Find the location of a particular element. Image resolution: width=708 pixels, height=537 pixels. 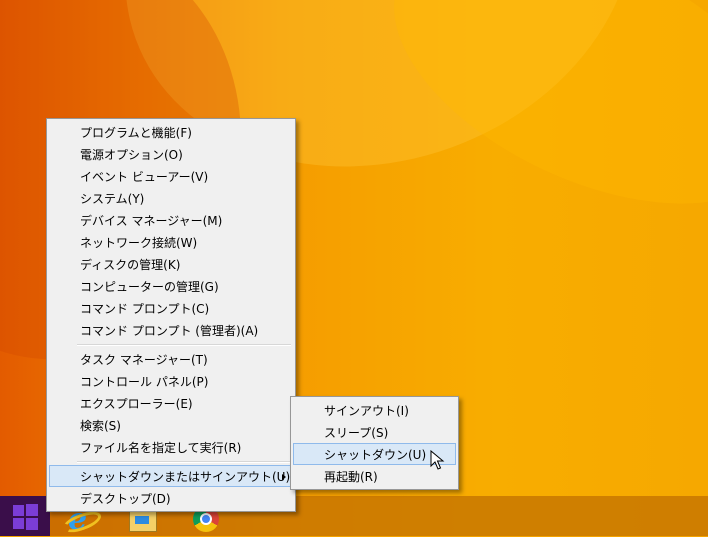

menu-item-label: ネットワーク接続(W) is located at coordinates (139, 243).